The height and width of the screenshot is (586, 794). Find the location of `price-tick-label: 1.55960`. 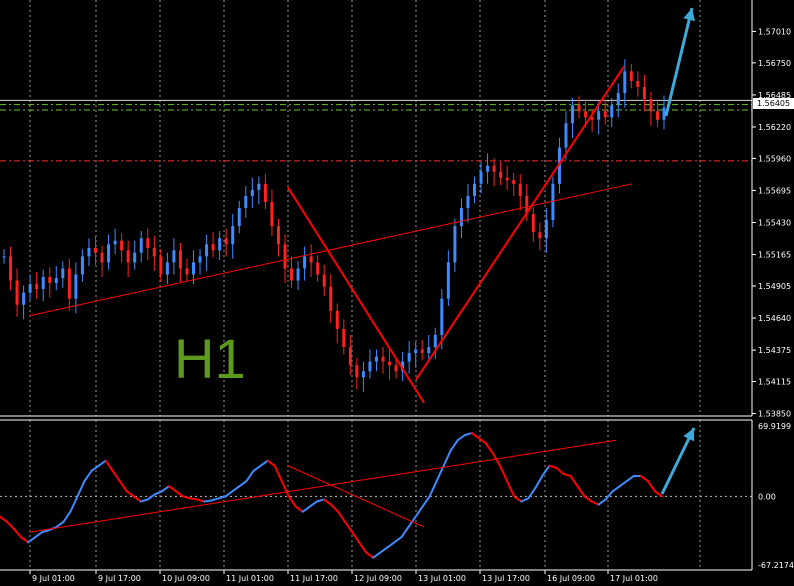

price-tick-label: 1.55960 is located at coordinates (774, 158).